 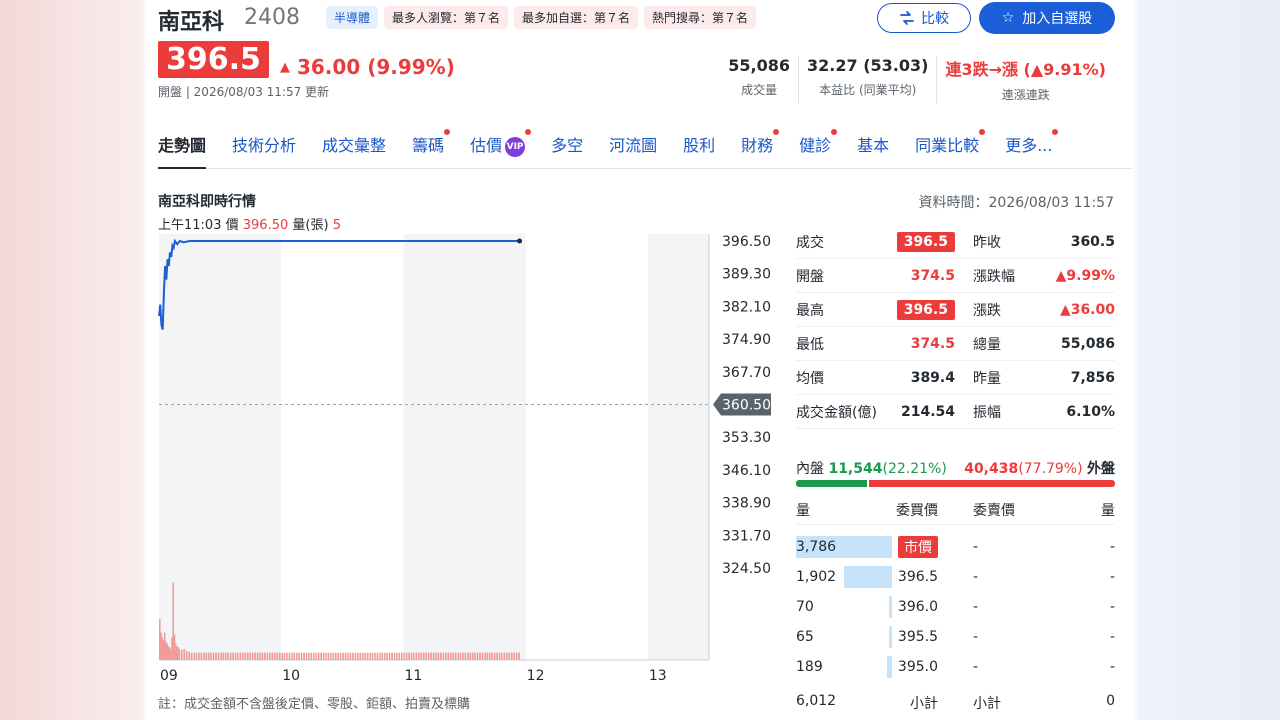 I want to click on quote-cell: 昨量 7,856, so click(x=1044, y=378).